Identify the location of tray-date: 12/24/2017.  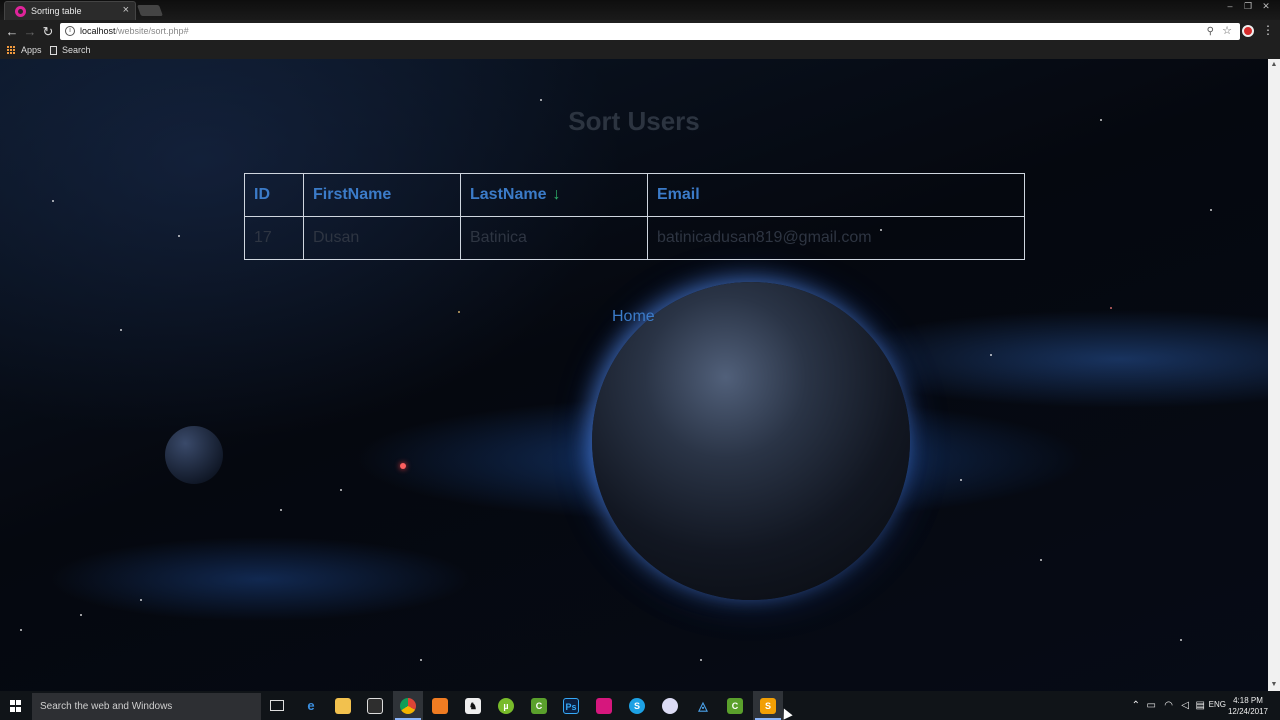
(1247, 711).